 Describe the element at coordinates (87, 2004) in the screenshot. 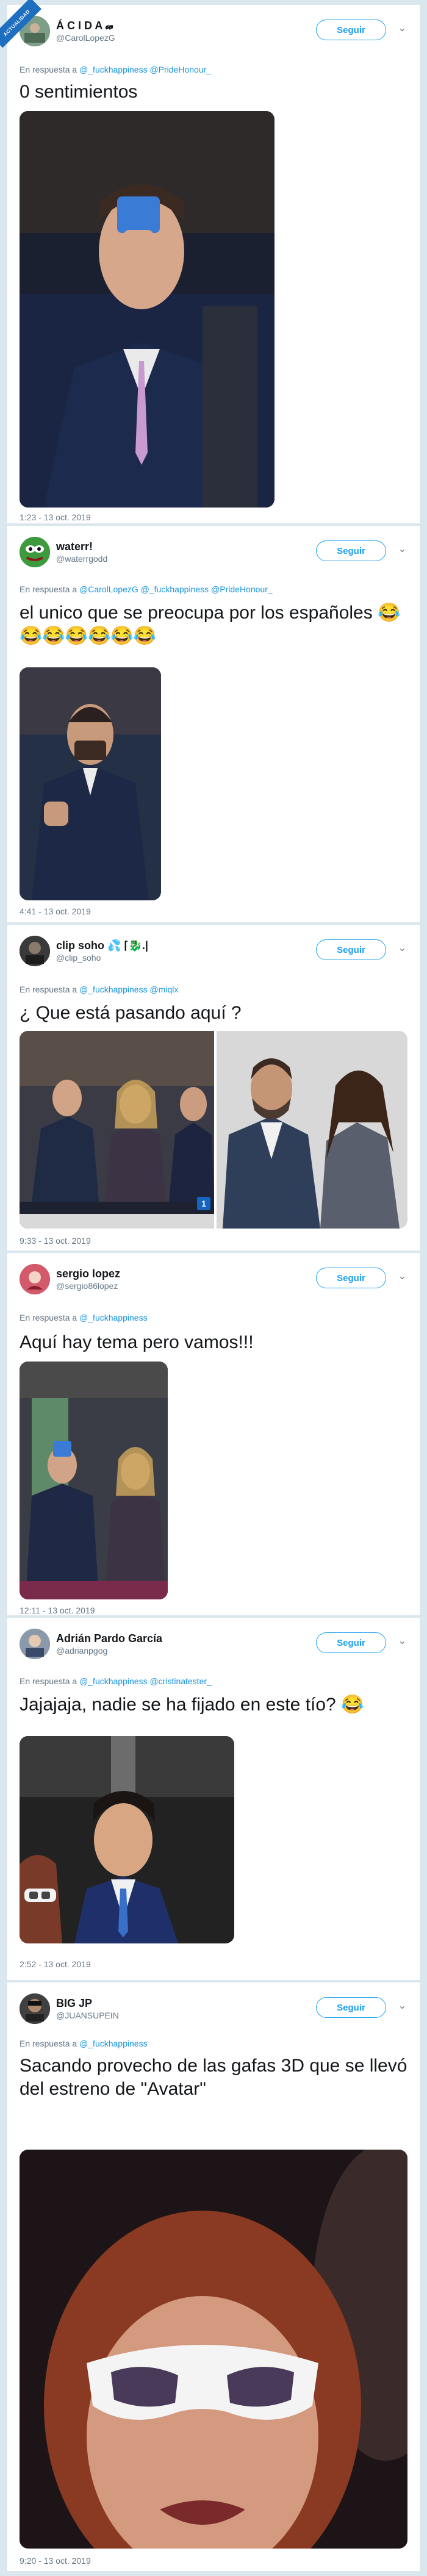

I see `display-name: BIG JP` at that location.